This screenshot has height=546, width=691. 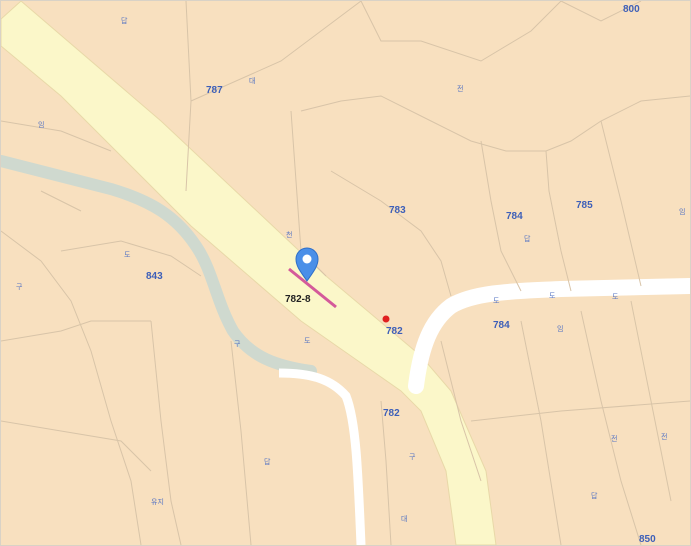 What do you see at coordinates (397, 210) in the screenshot?
I see `parcel-number: 783` at bounding box center [397, 210].